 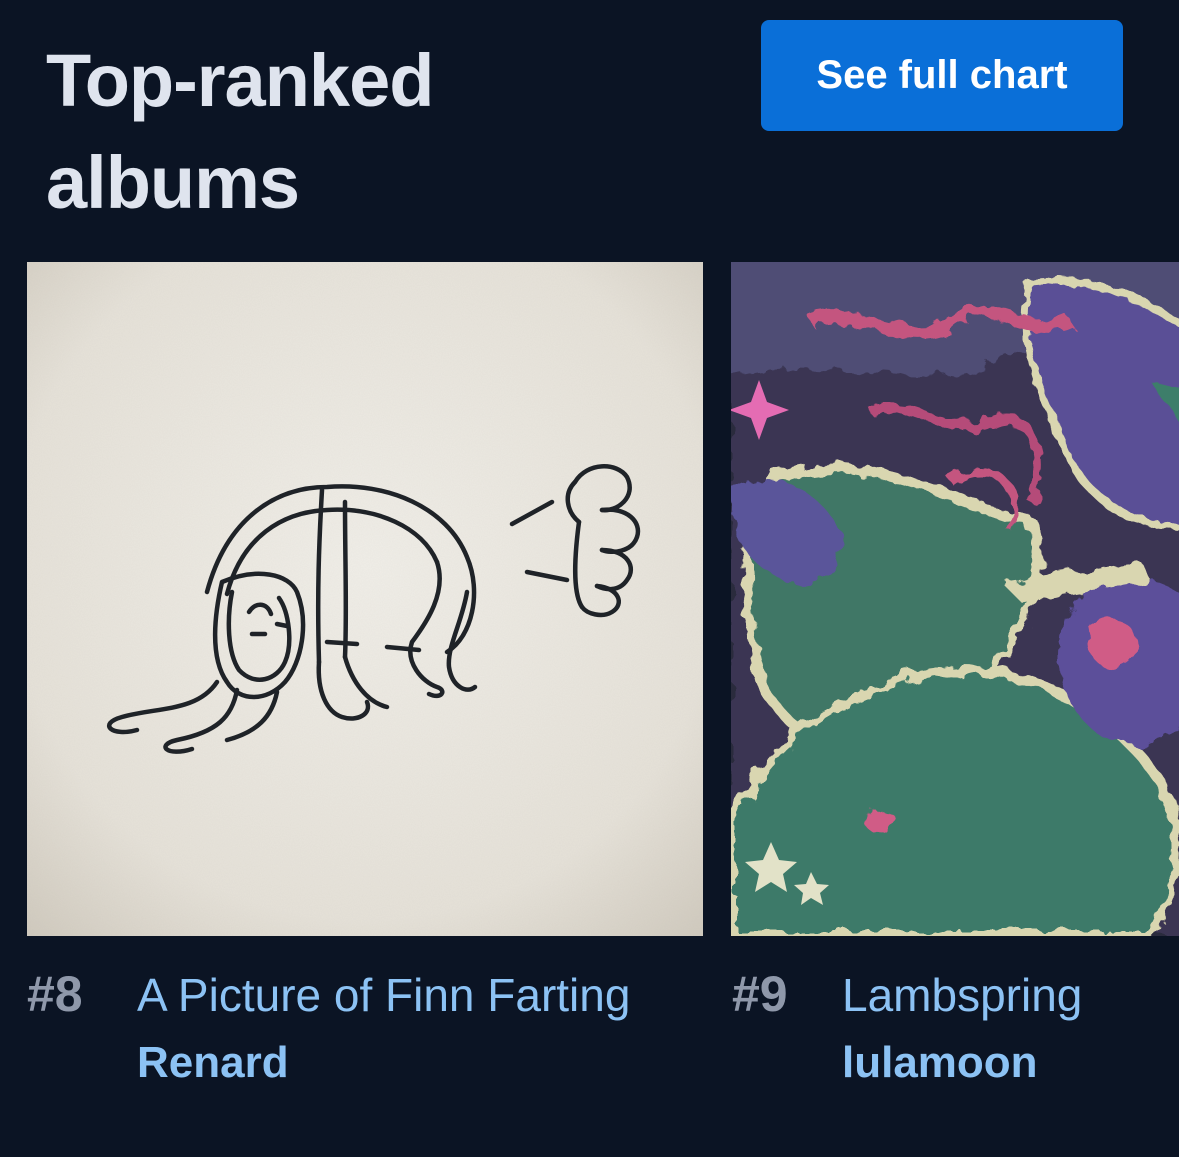 I want to click on album-title-link: A Picture of Finn Farting, so click(x=383, y=995).